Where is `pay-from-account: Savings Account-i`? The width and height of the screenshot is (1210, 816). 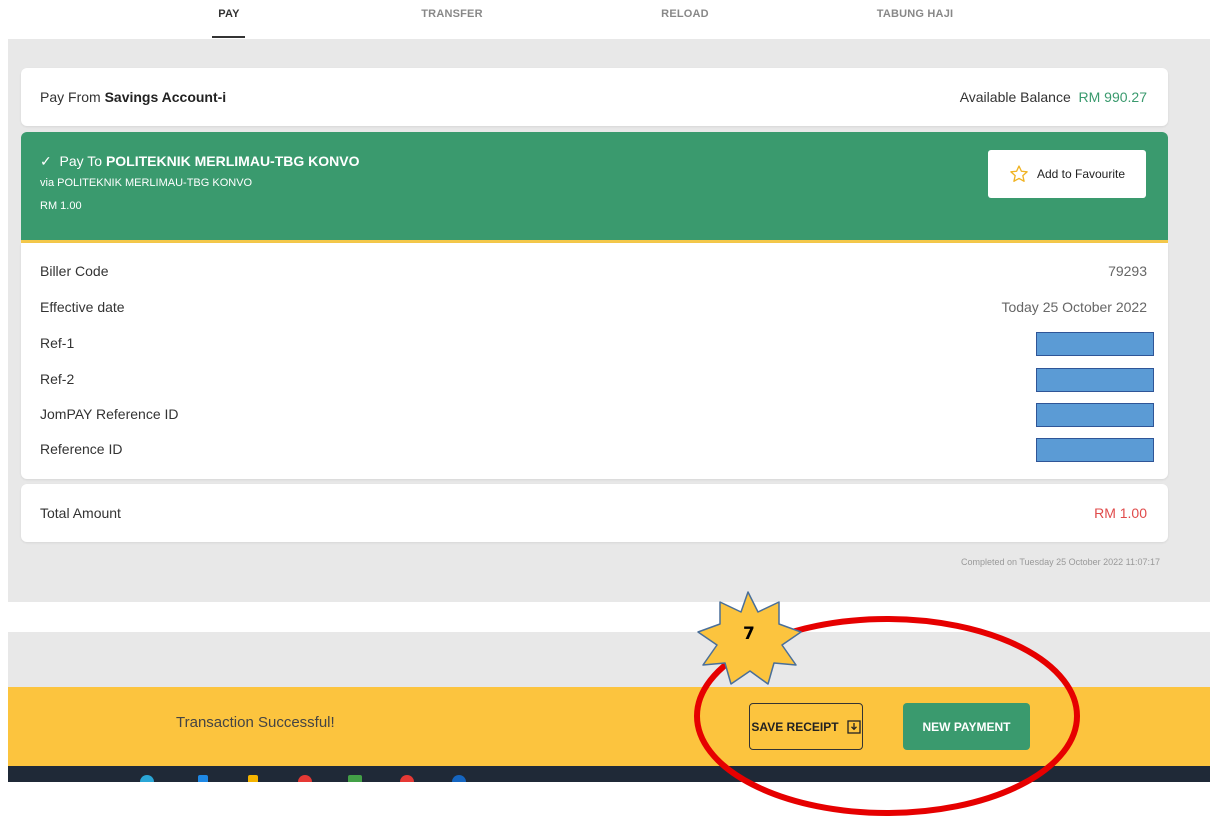
pay-from-account: Savings Account-i is located at coordinates (165, 97).